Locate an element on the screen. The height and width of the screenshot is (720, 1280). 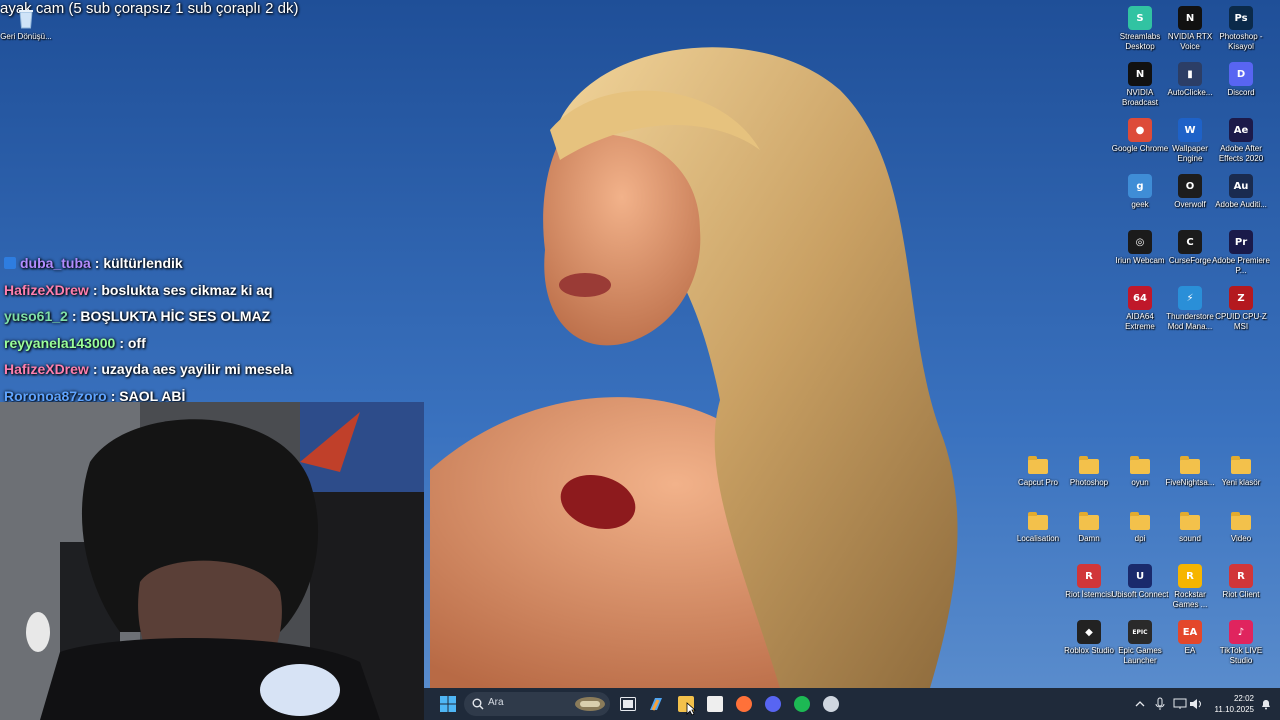
clock: 22:02 11.10.2025 is located at coordinates (1234, 704).